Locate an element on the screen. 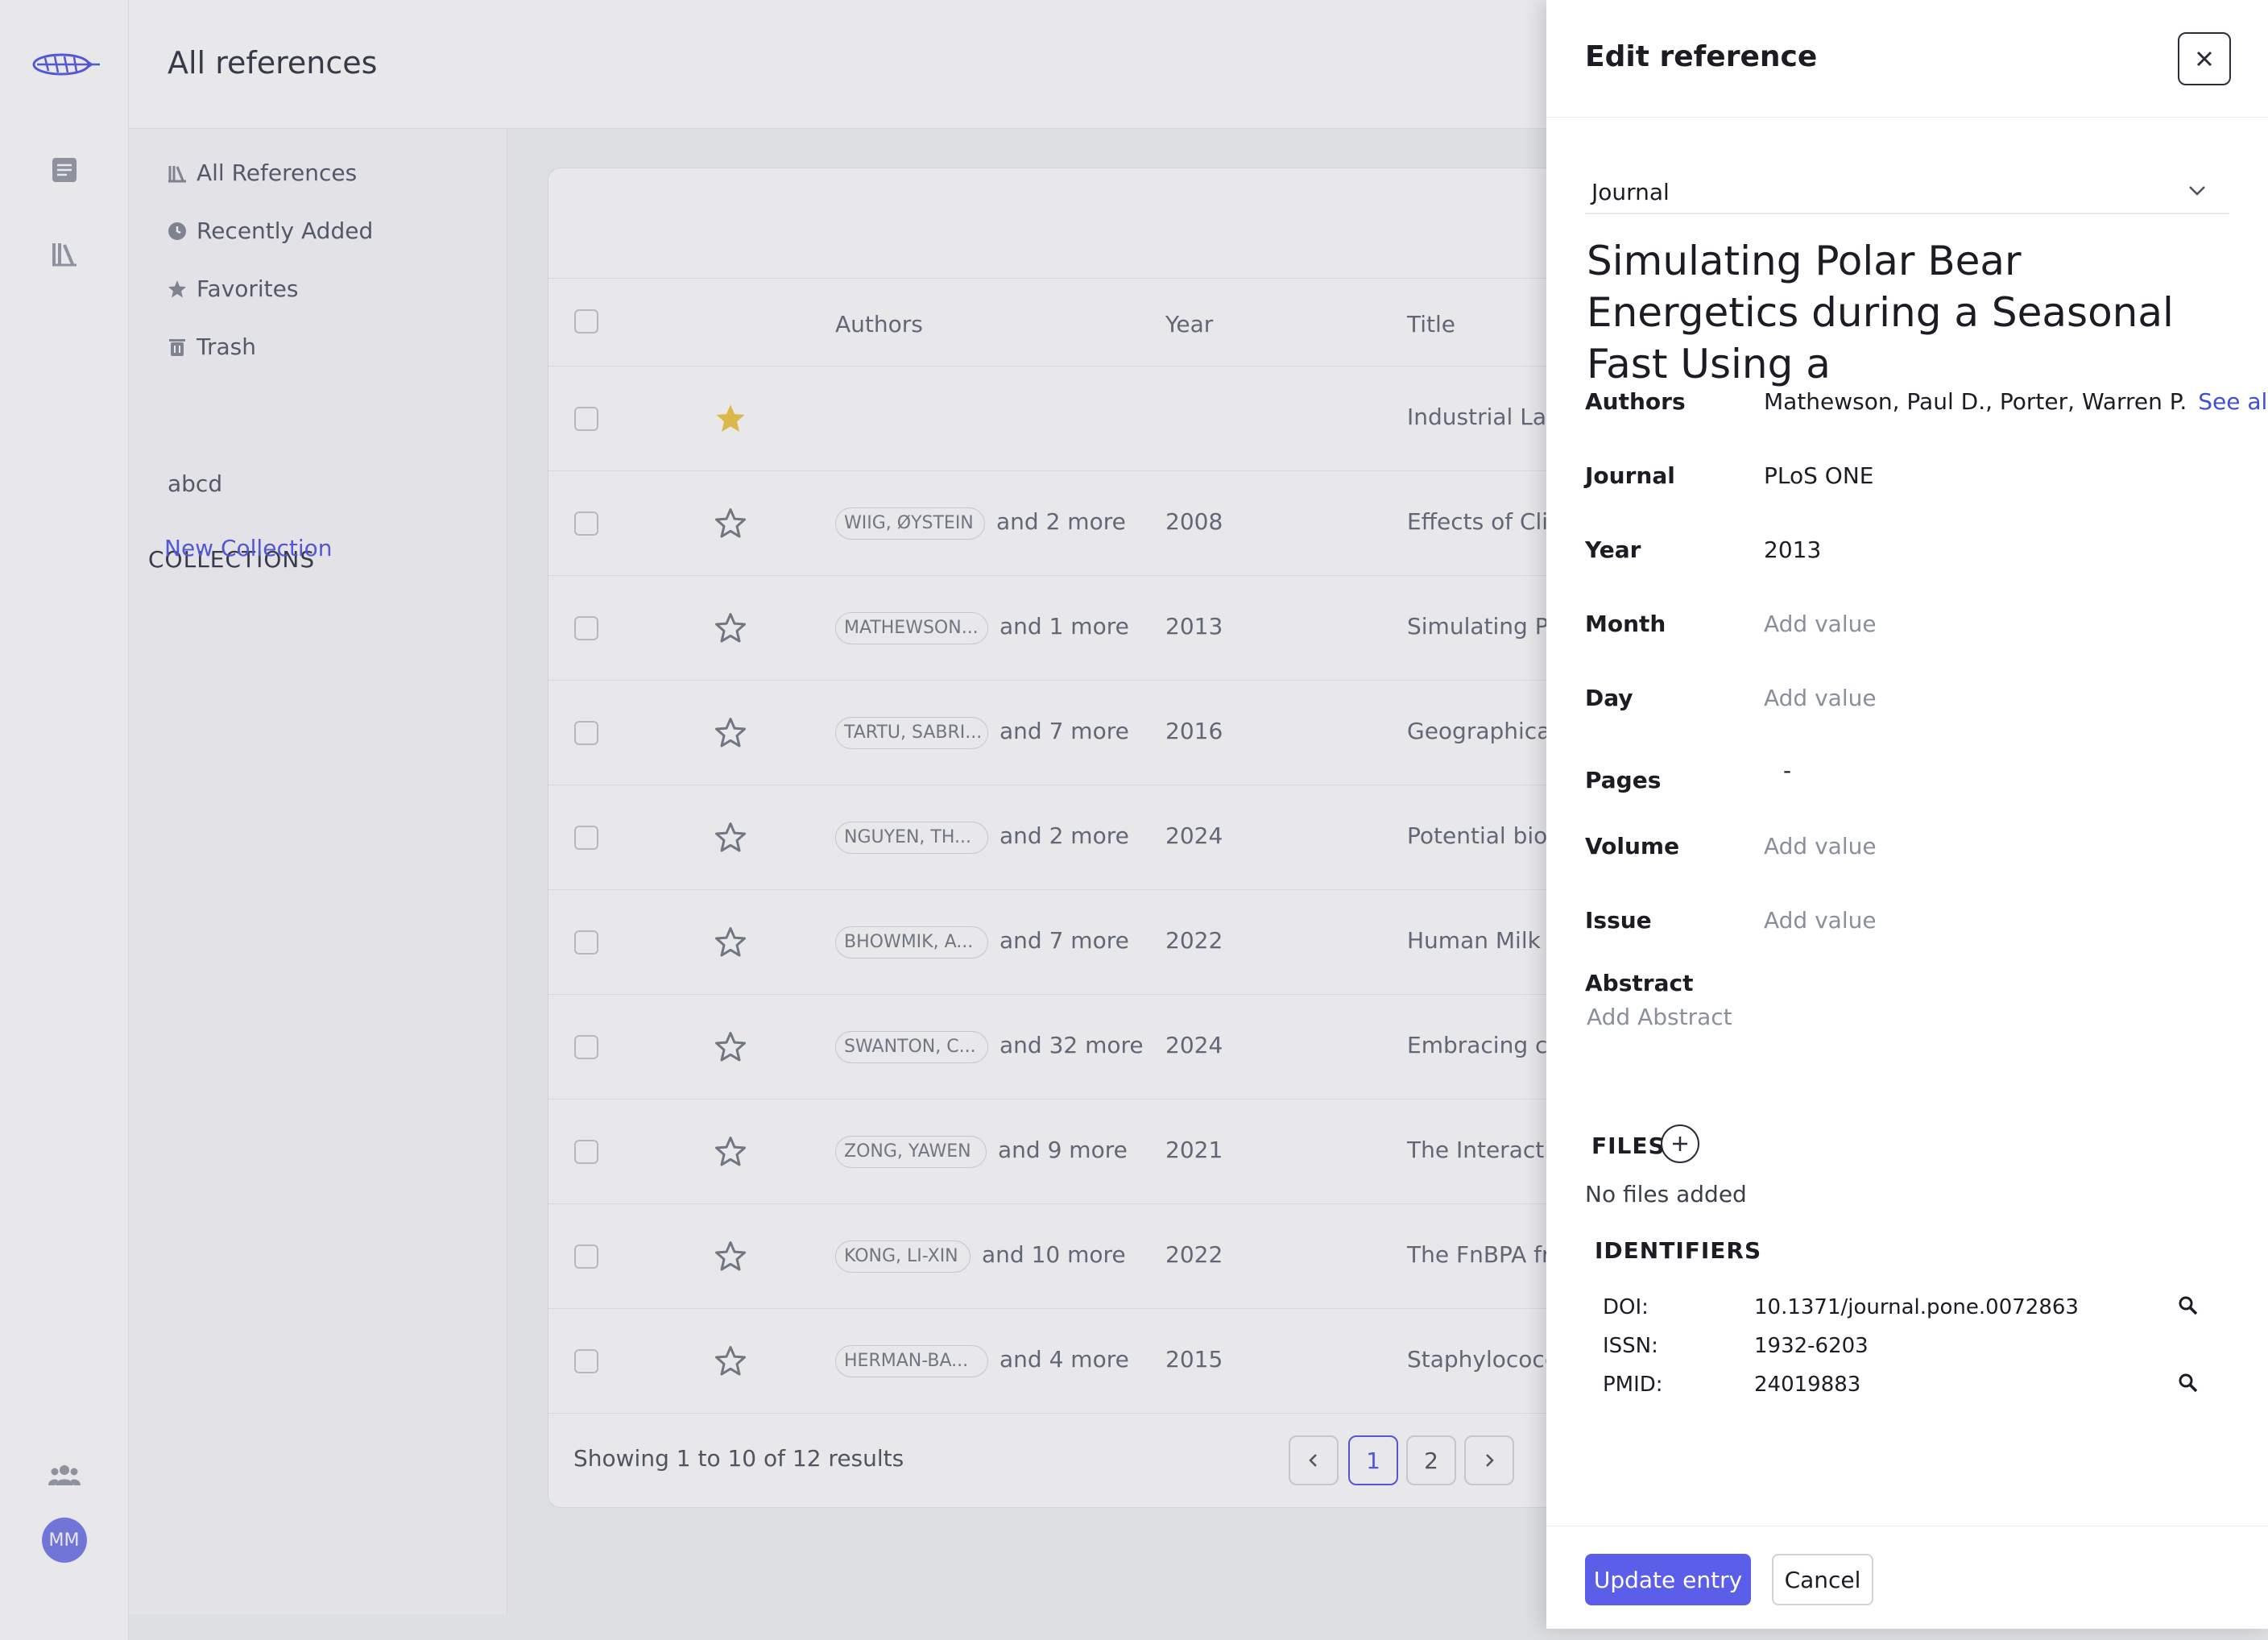  journal-field: PLoS ONE is located at coordinates (1818, 475).